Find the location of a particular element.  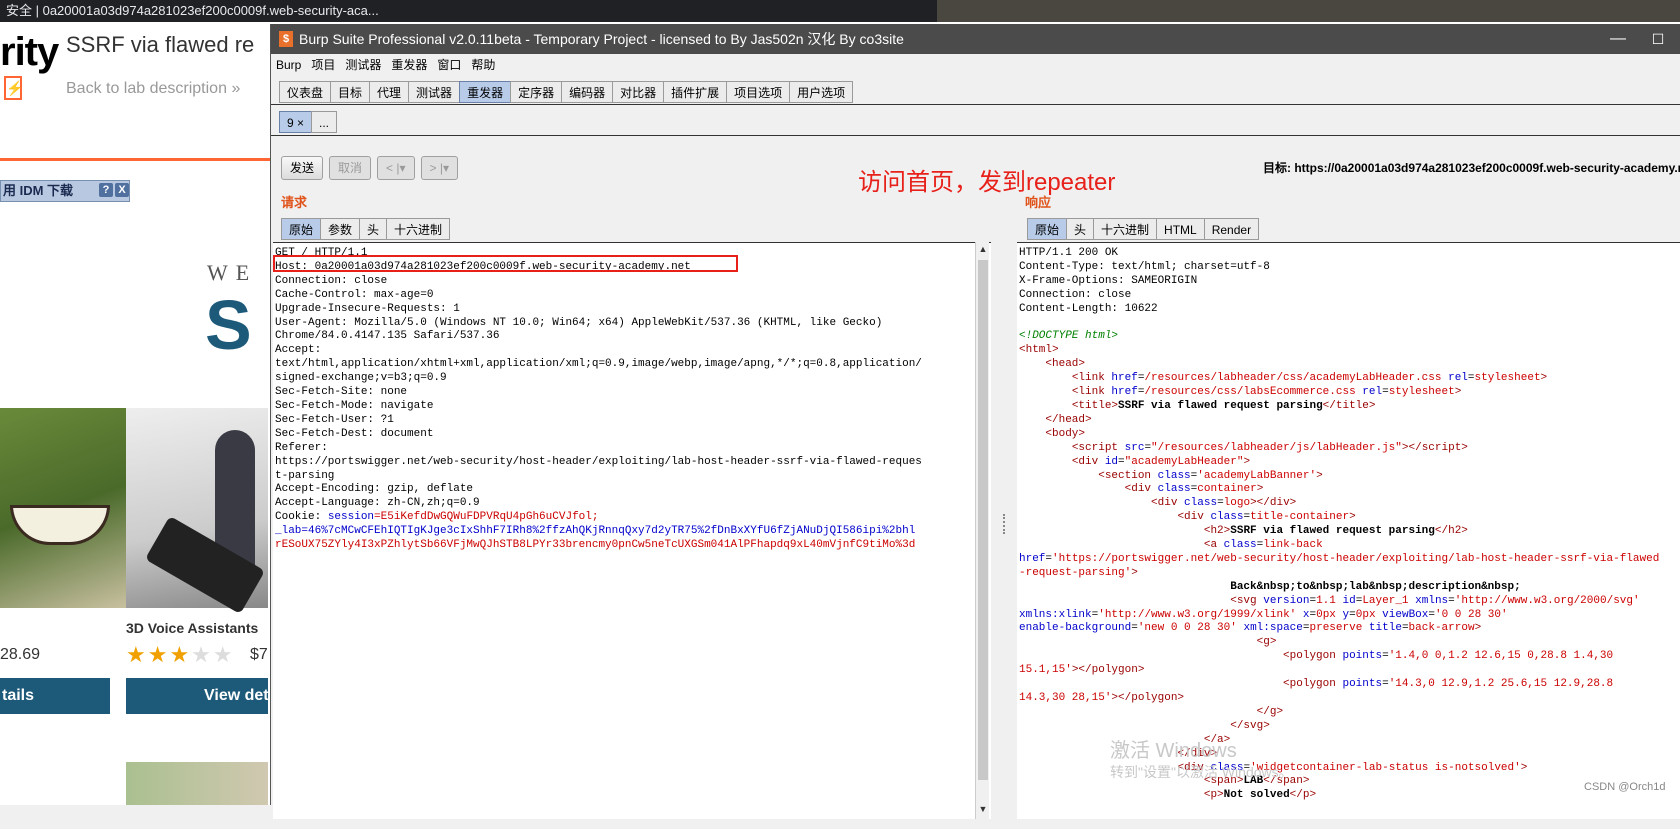

html-title: SSRF via flawed request parsing is located at coordinates (1220, 405).